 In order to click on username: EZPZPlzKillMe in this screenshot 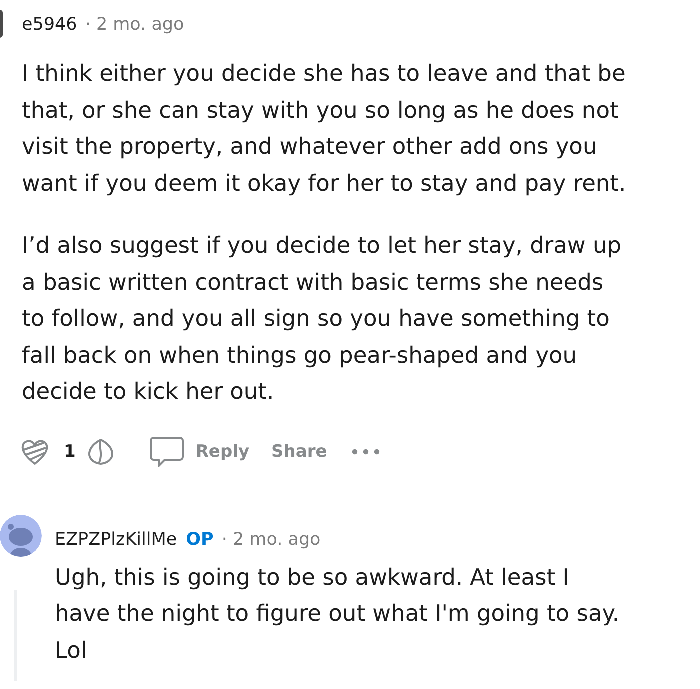, I will do `click(116, 540)`.